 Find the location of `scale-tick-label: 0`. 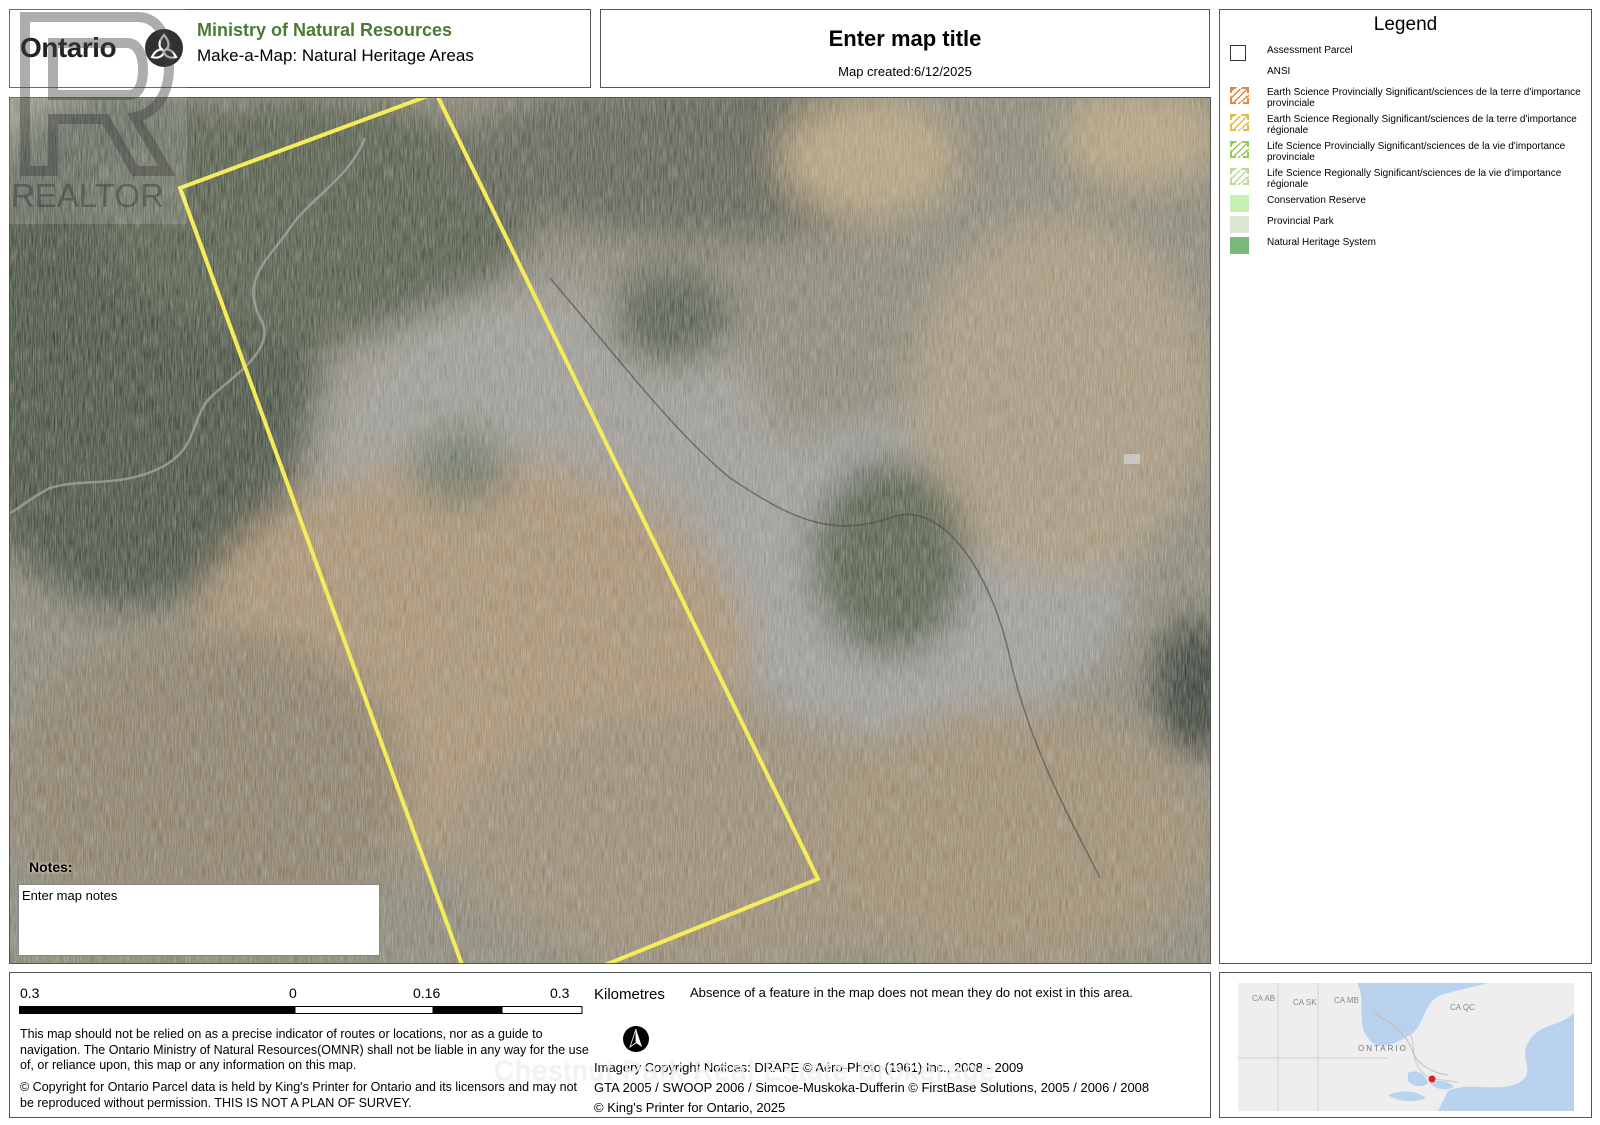

scale-tick-label: 0 is located at coordinates (293, 993).